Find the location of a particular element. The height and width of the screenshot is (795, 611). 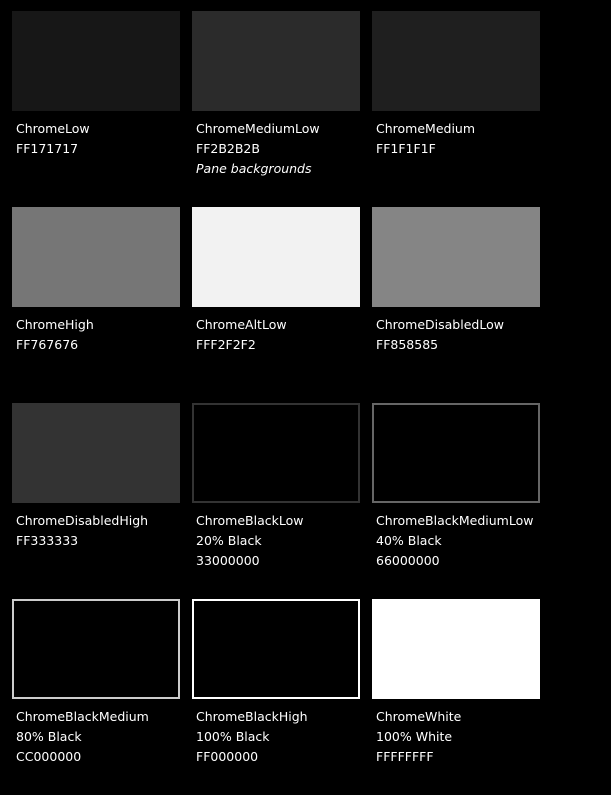

swatch-labels: ChromeDisabledLow FF858585 is located at coordinates (456, 331).